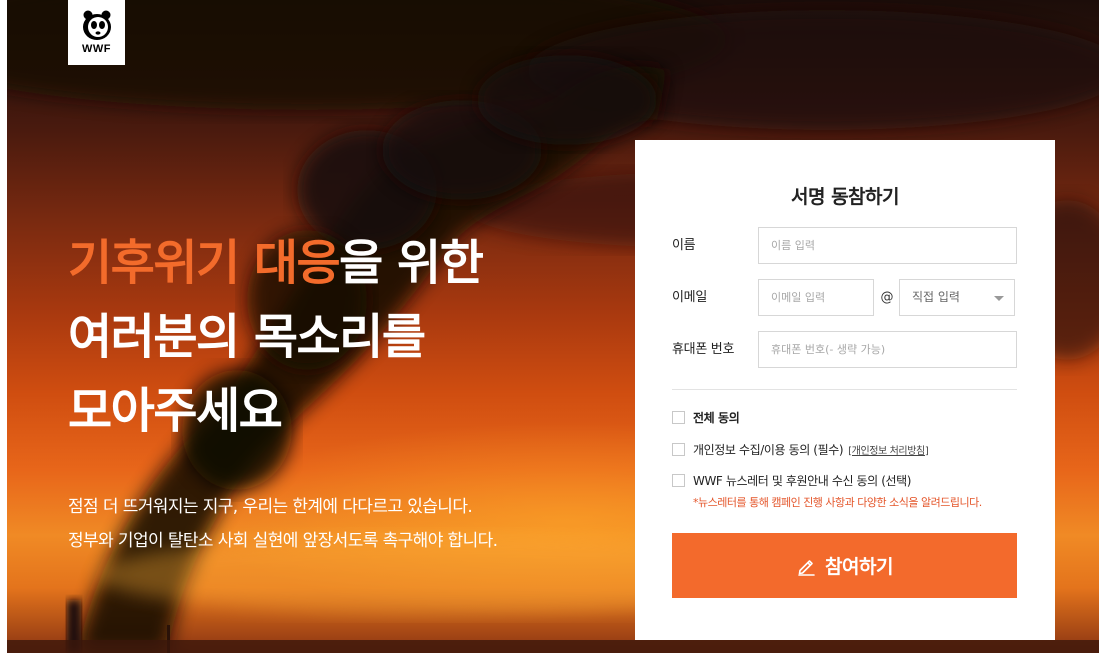 The height and width of the screenshot is (653, 1099). What do you see at coordinates (806, 566) in the screenshot?
I see `pencil-icon` at bounding box center [806, 566].